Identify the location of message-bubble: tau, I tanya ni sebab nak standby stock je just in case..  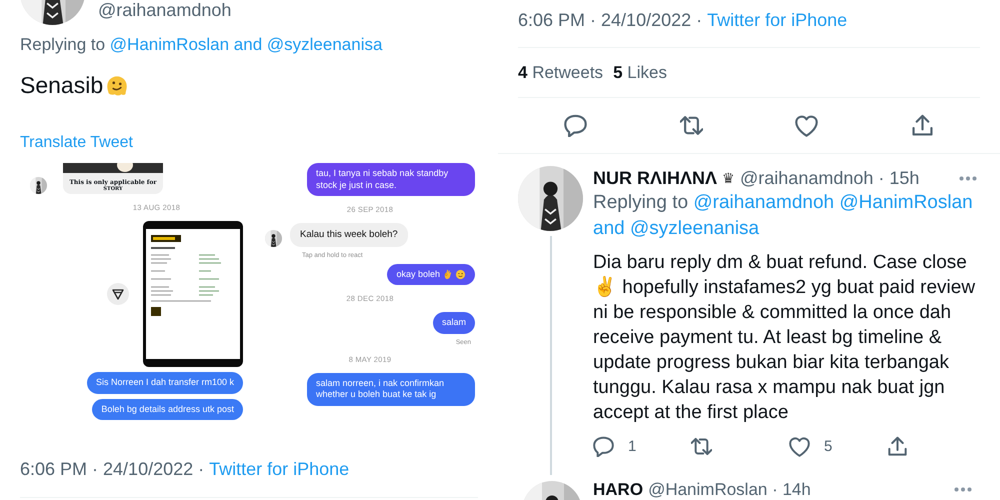
(391, 179).